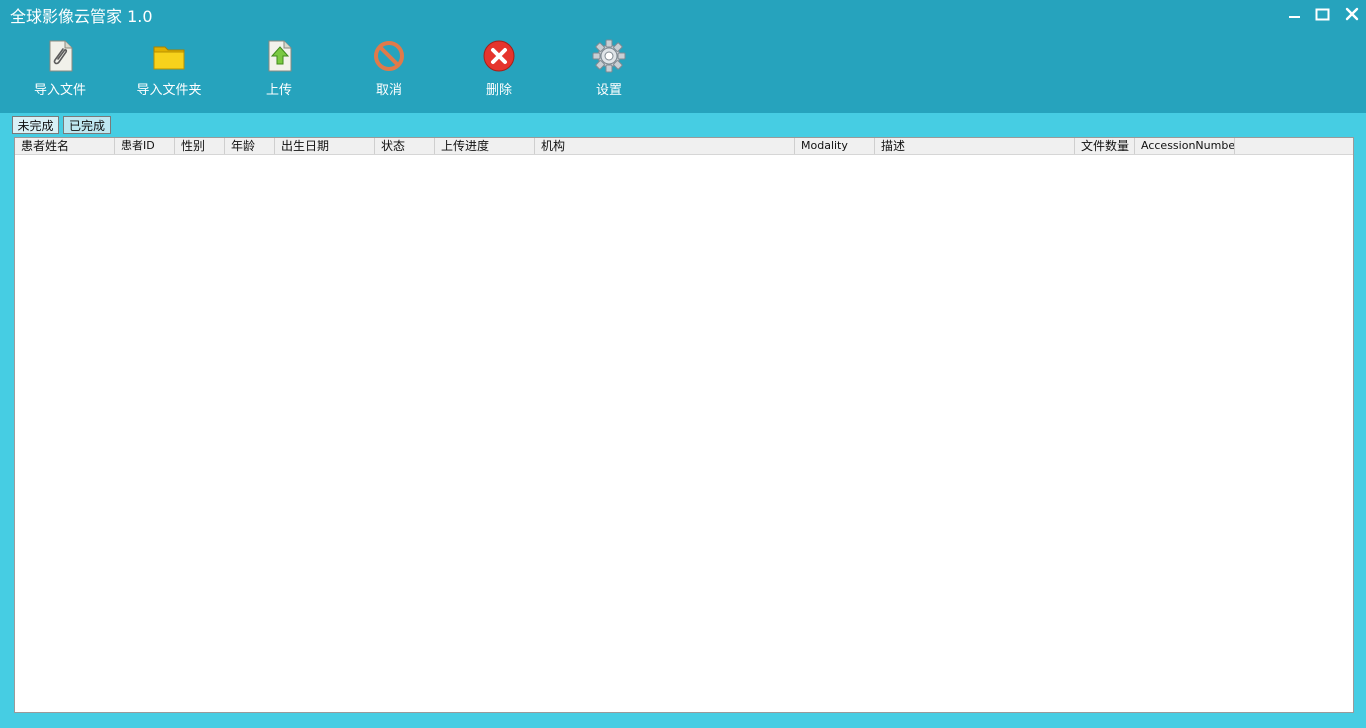 The image size is (1366, 728). What do you see at coordinates (1105, 146) in the screenshot?
I see `column-header-file-count: 文件数量` at bounding box center [1105, 146].